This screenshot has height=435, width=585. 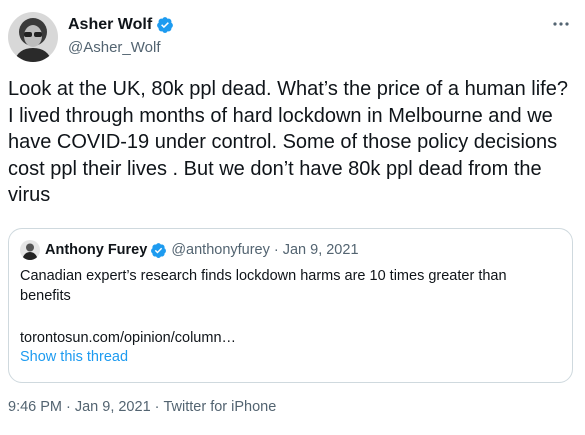 I want to click on author-names: Asher Wolf @Asher_Wolf, so click(x=121, y=35).